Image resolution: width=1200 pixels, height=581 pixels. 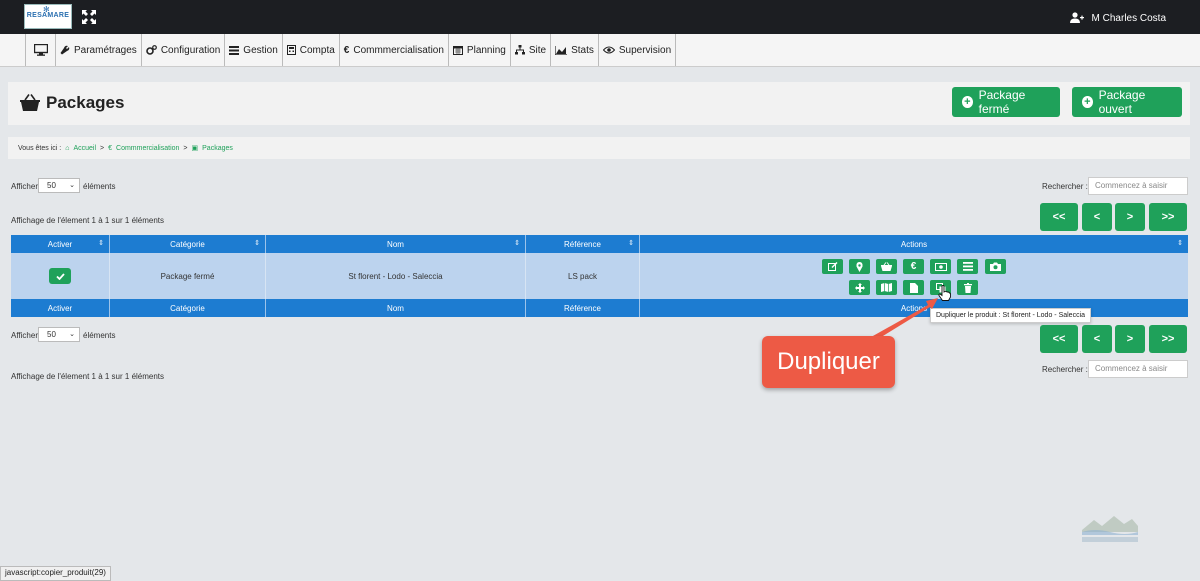 I want to click on map-button, so click(x=886, y=287).